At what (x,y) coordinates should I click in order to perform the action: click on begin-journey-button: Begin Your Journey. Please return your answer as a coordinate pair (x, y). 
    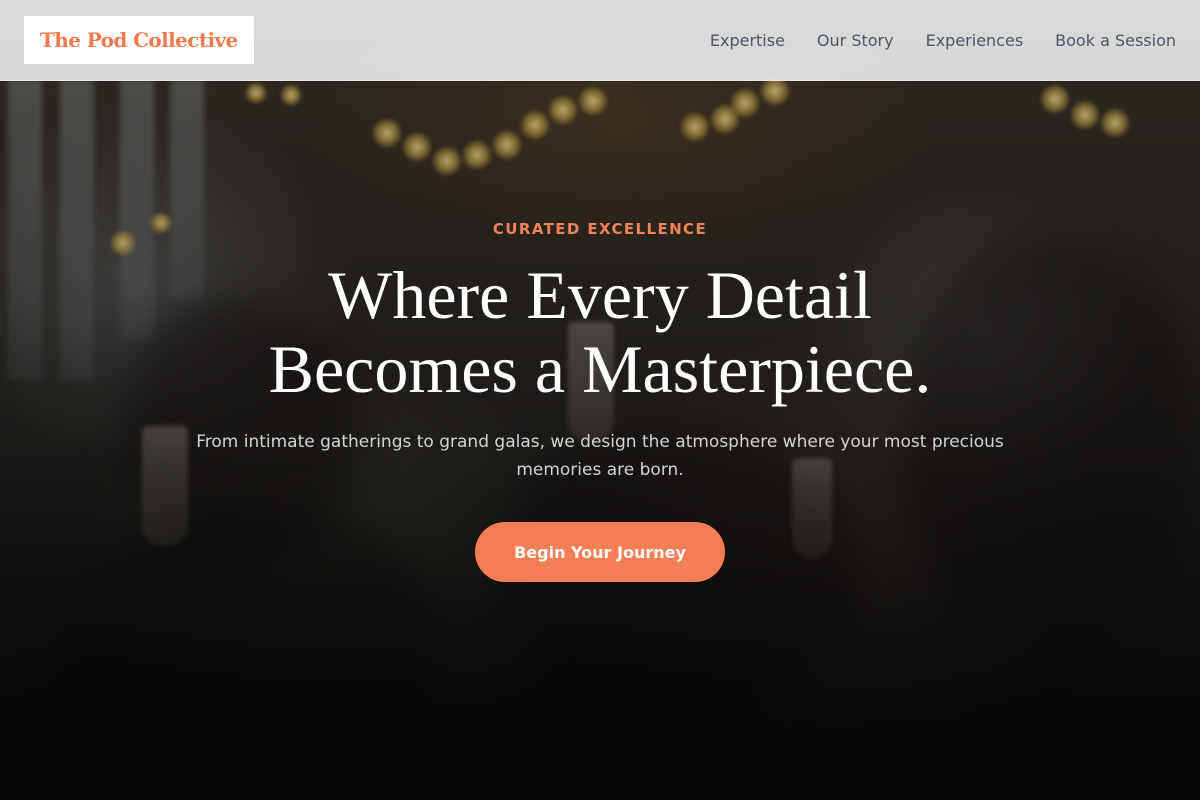
    Looking at the image, I should click on (600, 552).